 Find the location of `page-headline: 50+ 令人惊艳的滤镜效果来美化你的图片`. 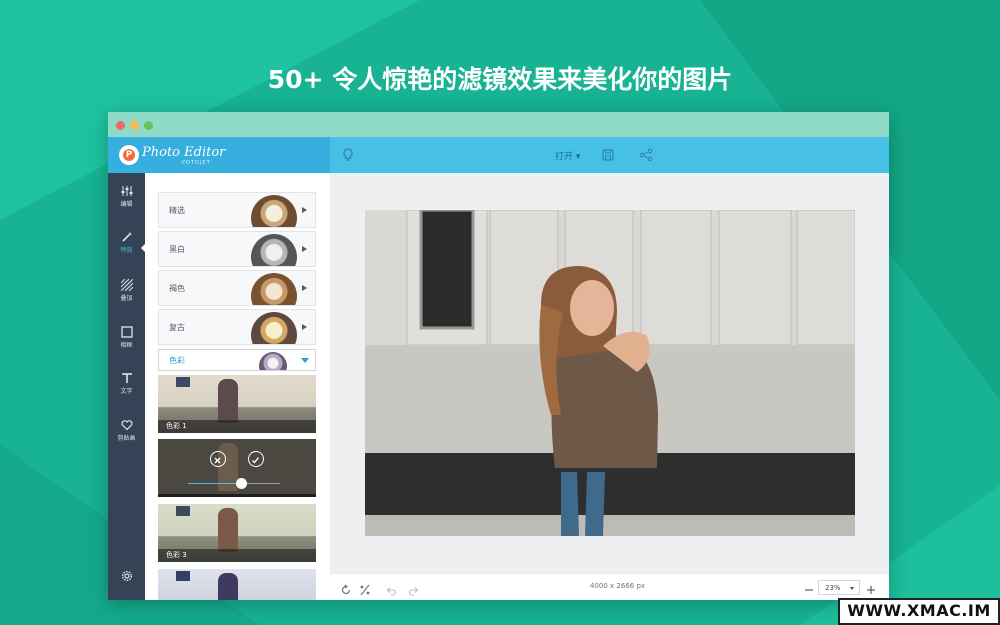

page-headline: 50+ 令人惊艳的滤镜效果来美化你的图片 is located at coordinates (500, 79).